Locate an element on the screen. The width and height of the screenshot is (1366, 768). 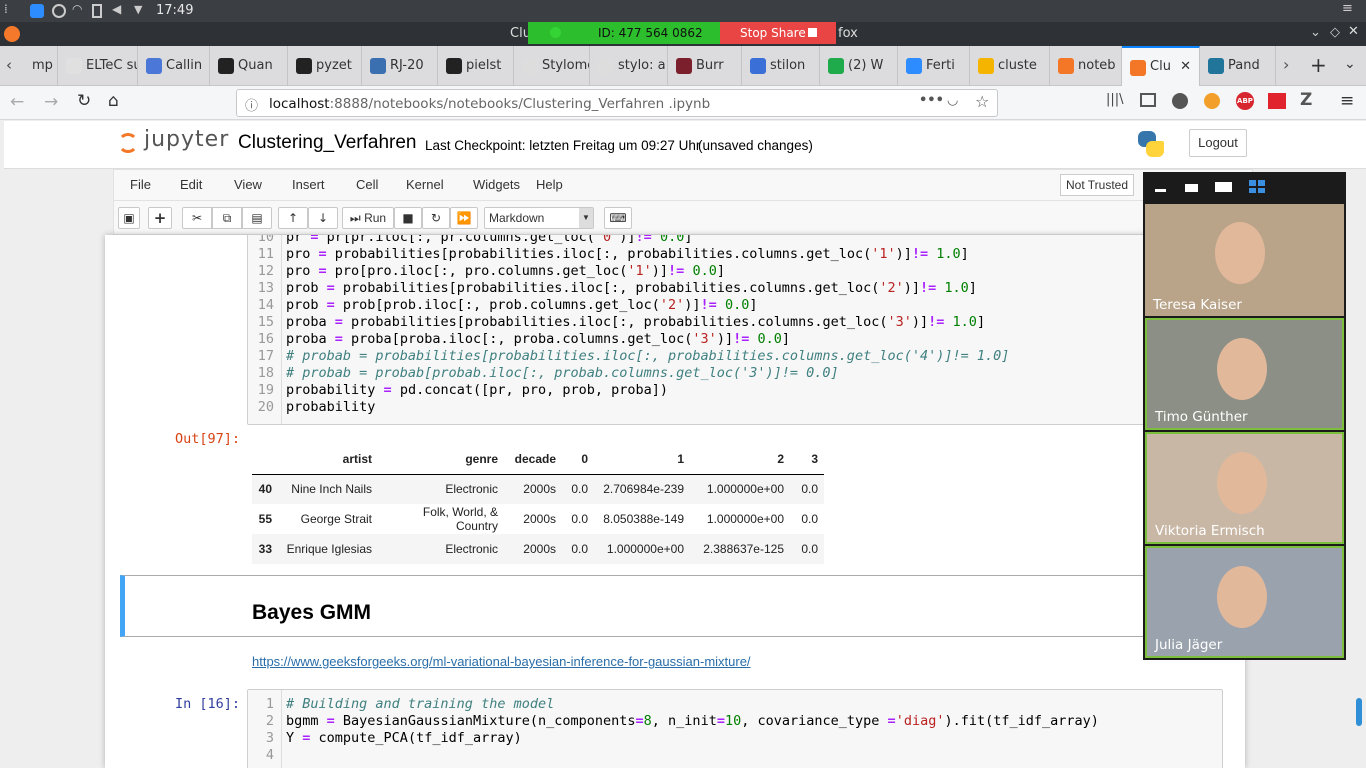
tab-label: (2) W is located at coordinates (866, 65).